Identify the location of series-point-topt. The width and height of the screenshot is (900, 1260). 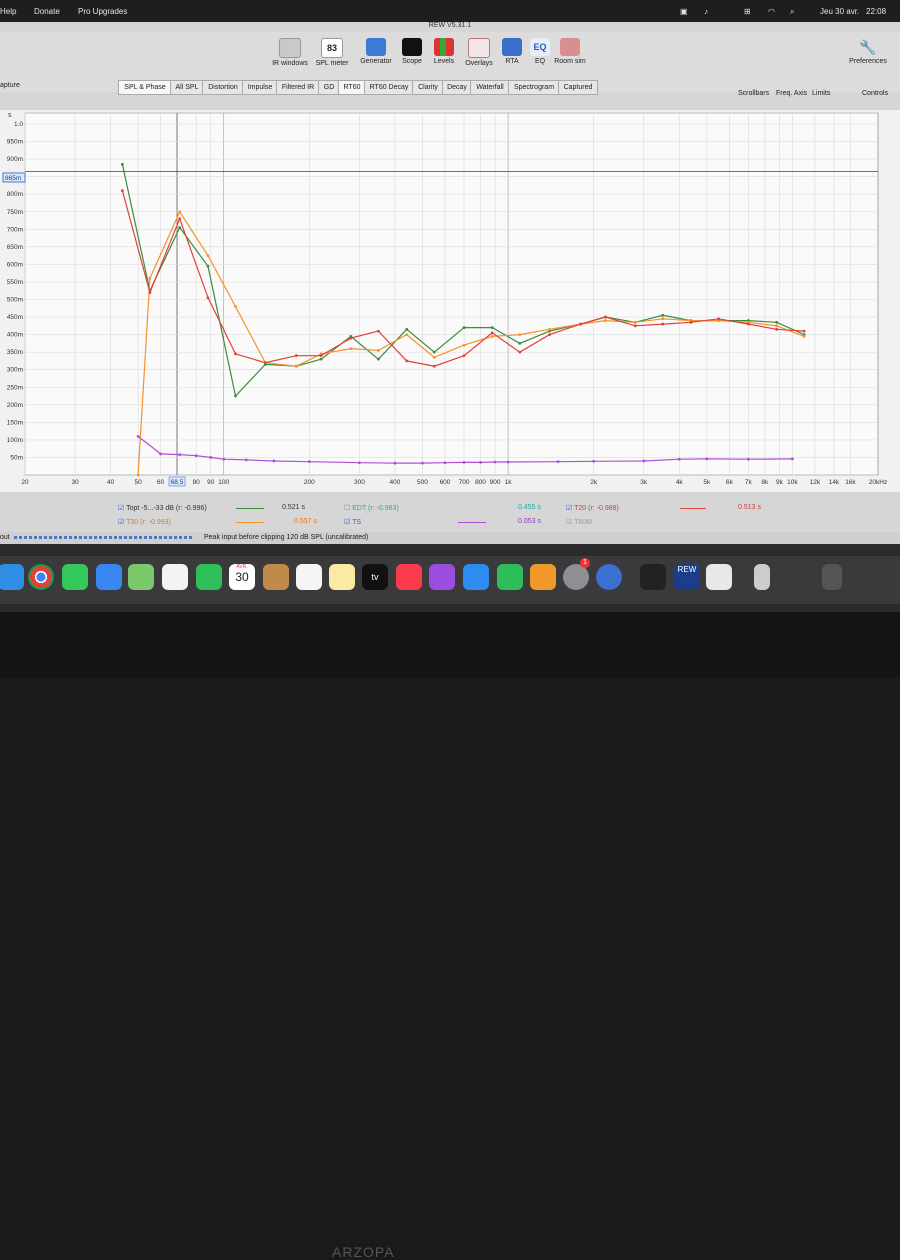
(492, 327).